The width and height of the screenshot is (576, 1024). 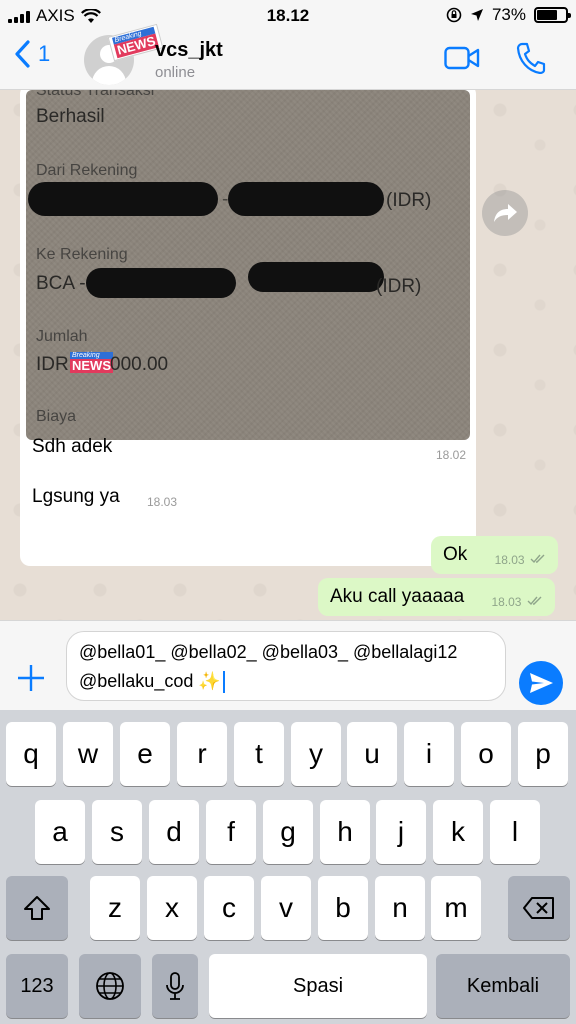 I want to click on shift-icon, so click(x=37, y=908).